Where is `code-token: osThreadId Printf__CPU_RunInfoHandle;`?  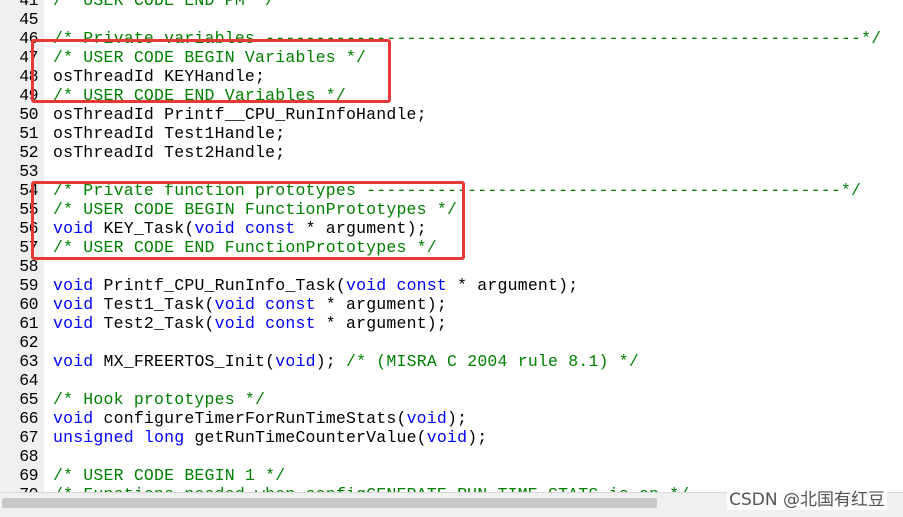 code-token: osThreadId Printf__CPU_RunInfoHandle; is located at coordinates (240, 114).